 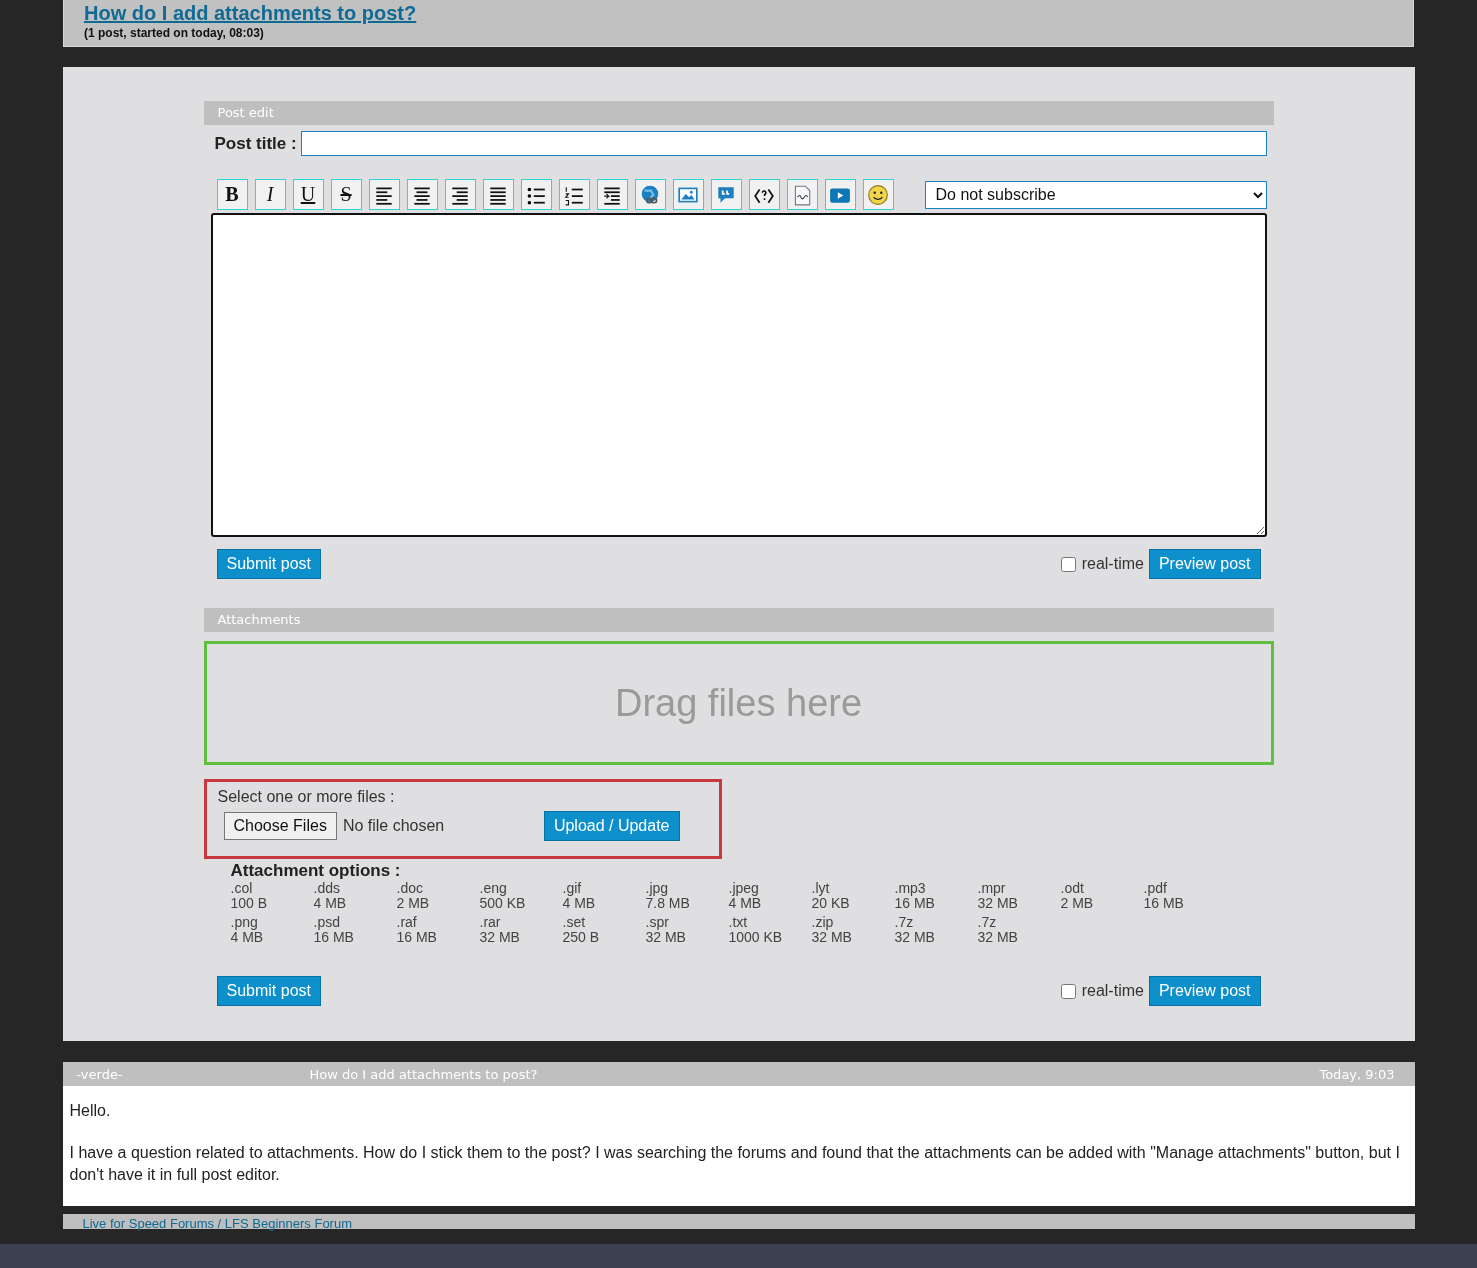 I want to click on globe-link-icon, so click(x=650, y=194).